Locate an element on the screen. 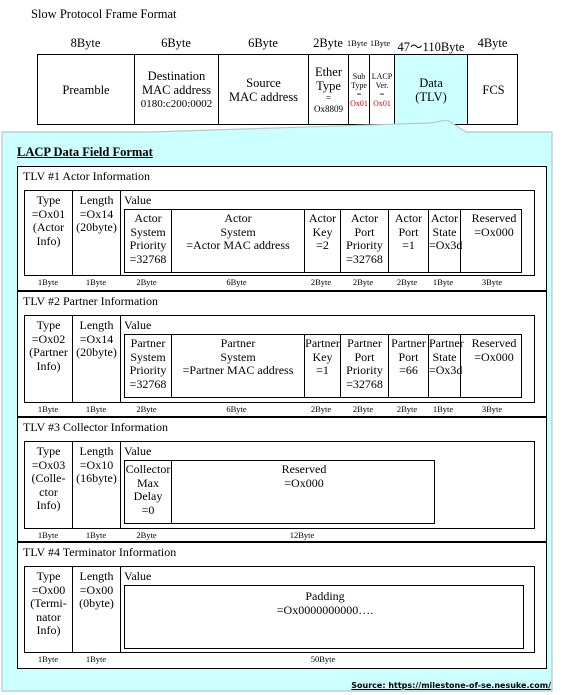 The width and height of the screenshot is (570, 695). tlv-value-text: =Partner MAC address is located at coordinates (238, 370).